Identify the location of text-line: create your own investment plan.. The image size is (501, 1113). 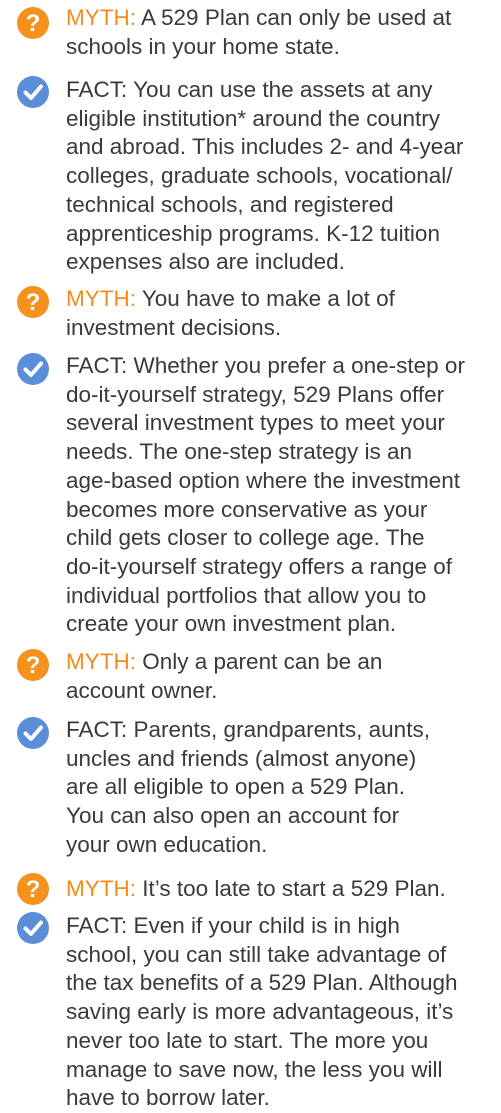
(231, 624).